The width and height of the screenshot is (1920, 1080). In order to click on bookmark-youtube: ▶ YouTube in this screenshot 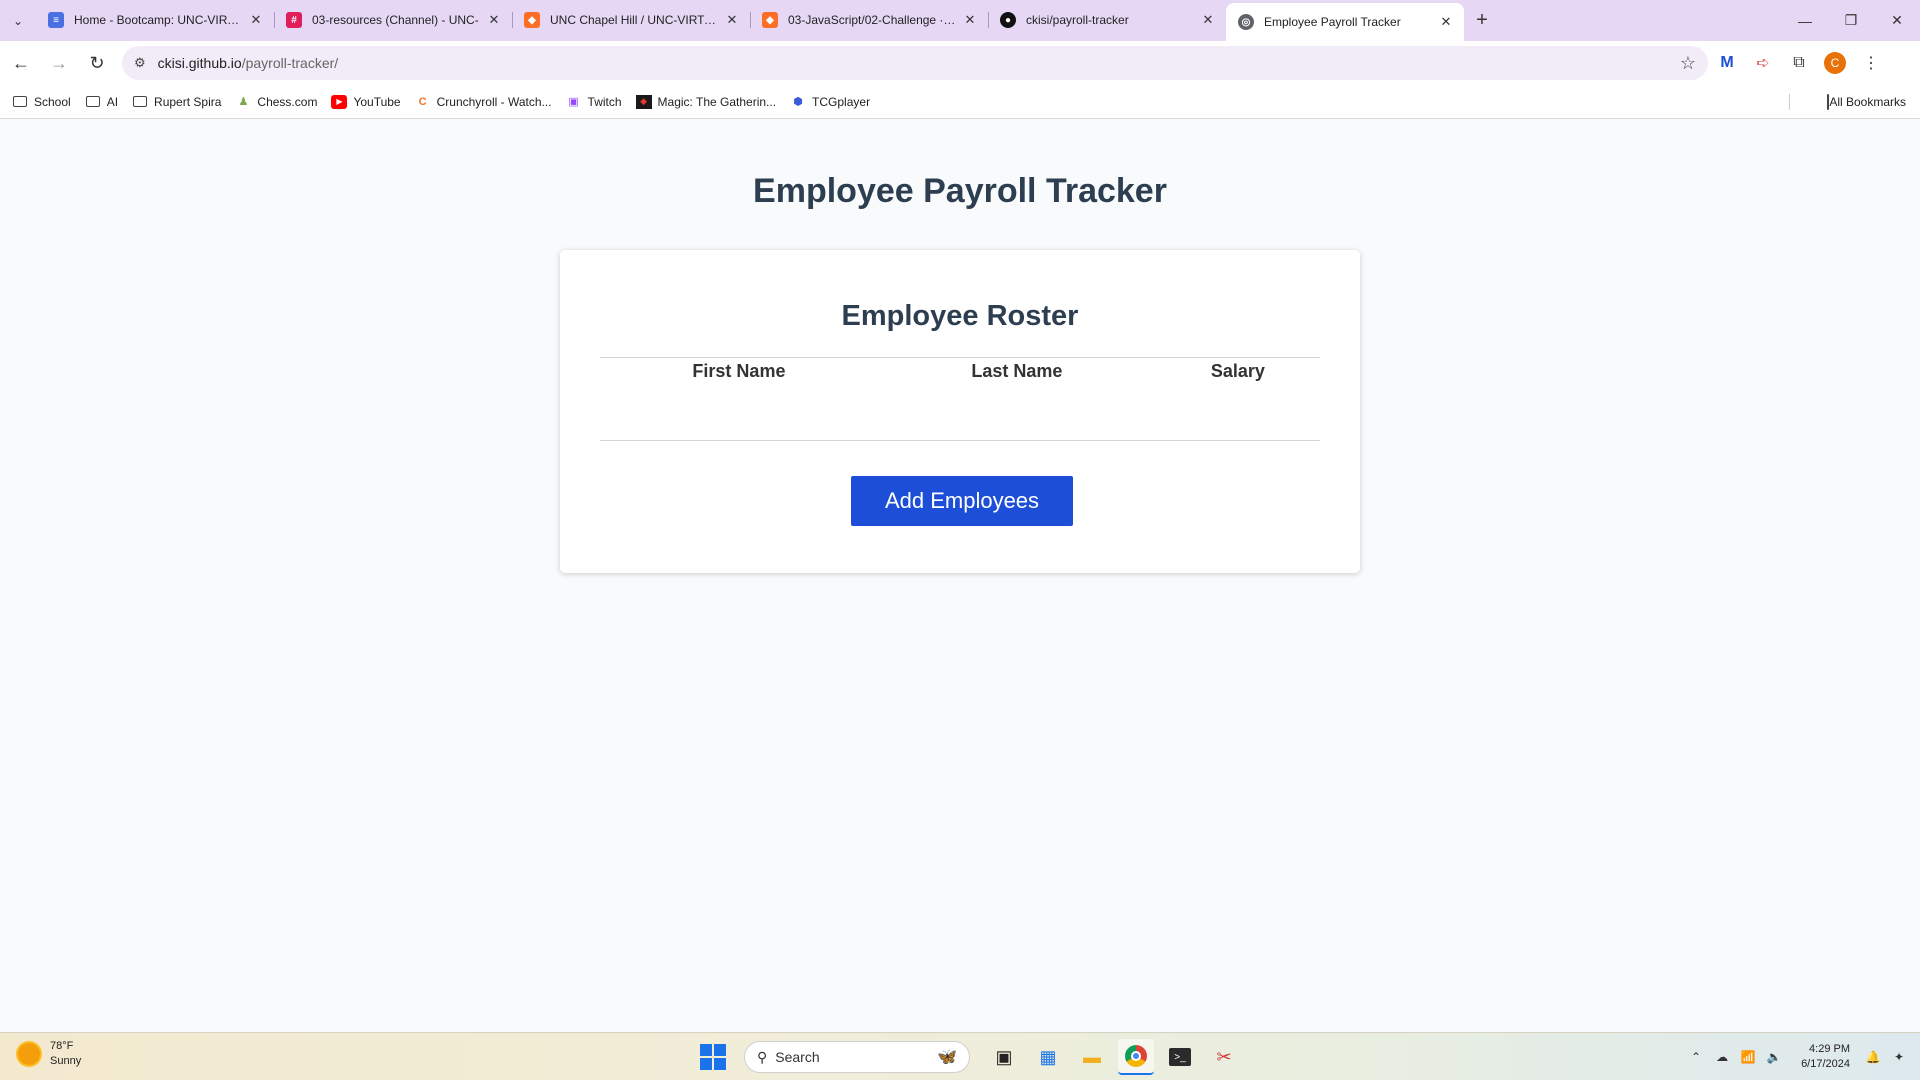, I will do `click(366, 101)`.